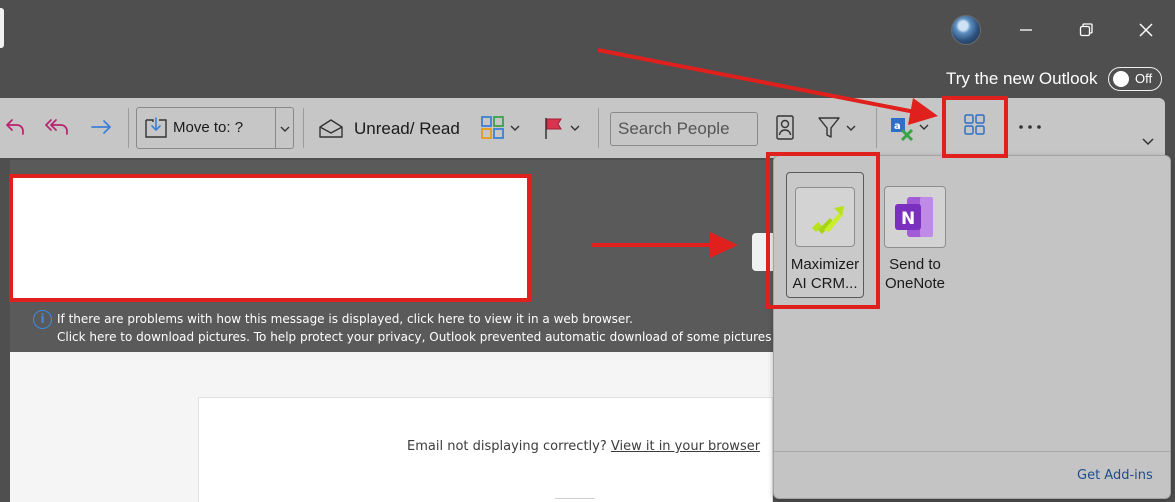 Image resolution: width=1175 pixels, height=502 pixels. What do you see at coordinates (972, 451) in the screenshot?
I see `addins-footer-divider` at bounding box center [972, 451].